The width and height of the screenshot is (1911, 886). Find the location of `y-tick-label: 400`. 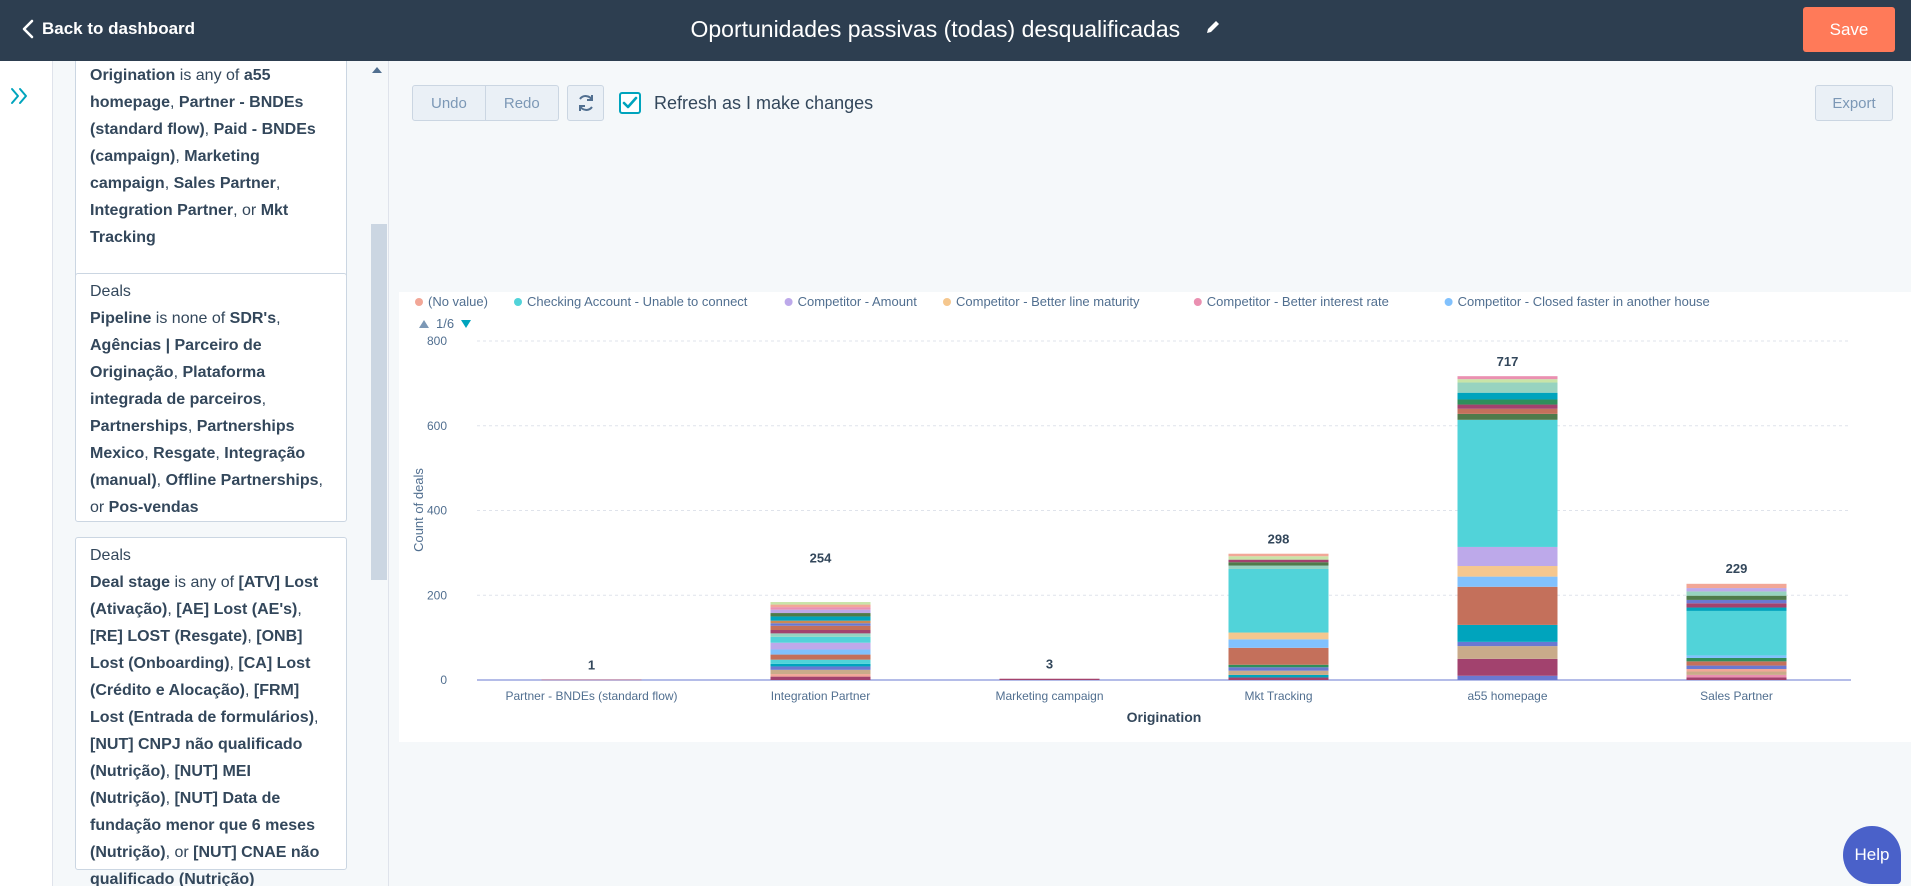

y-tick-label: 400 is located at coordinates (437, 511).